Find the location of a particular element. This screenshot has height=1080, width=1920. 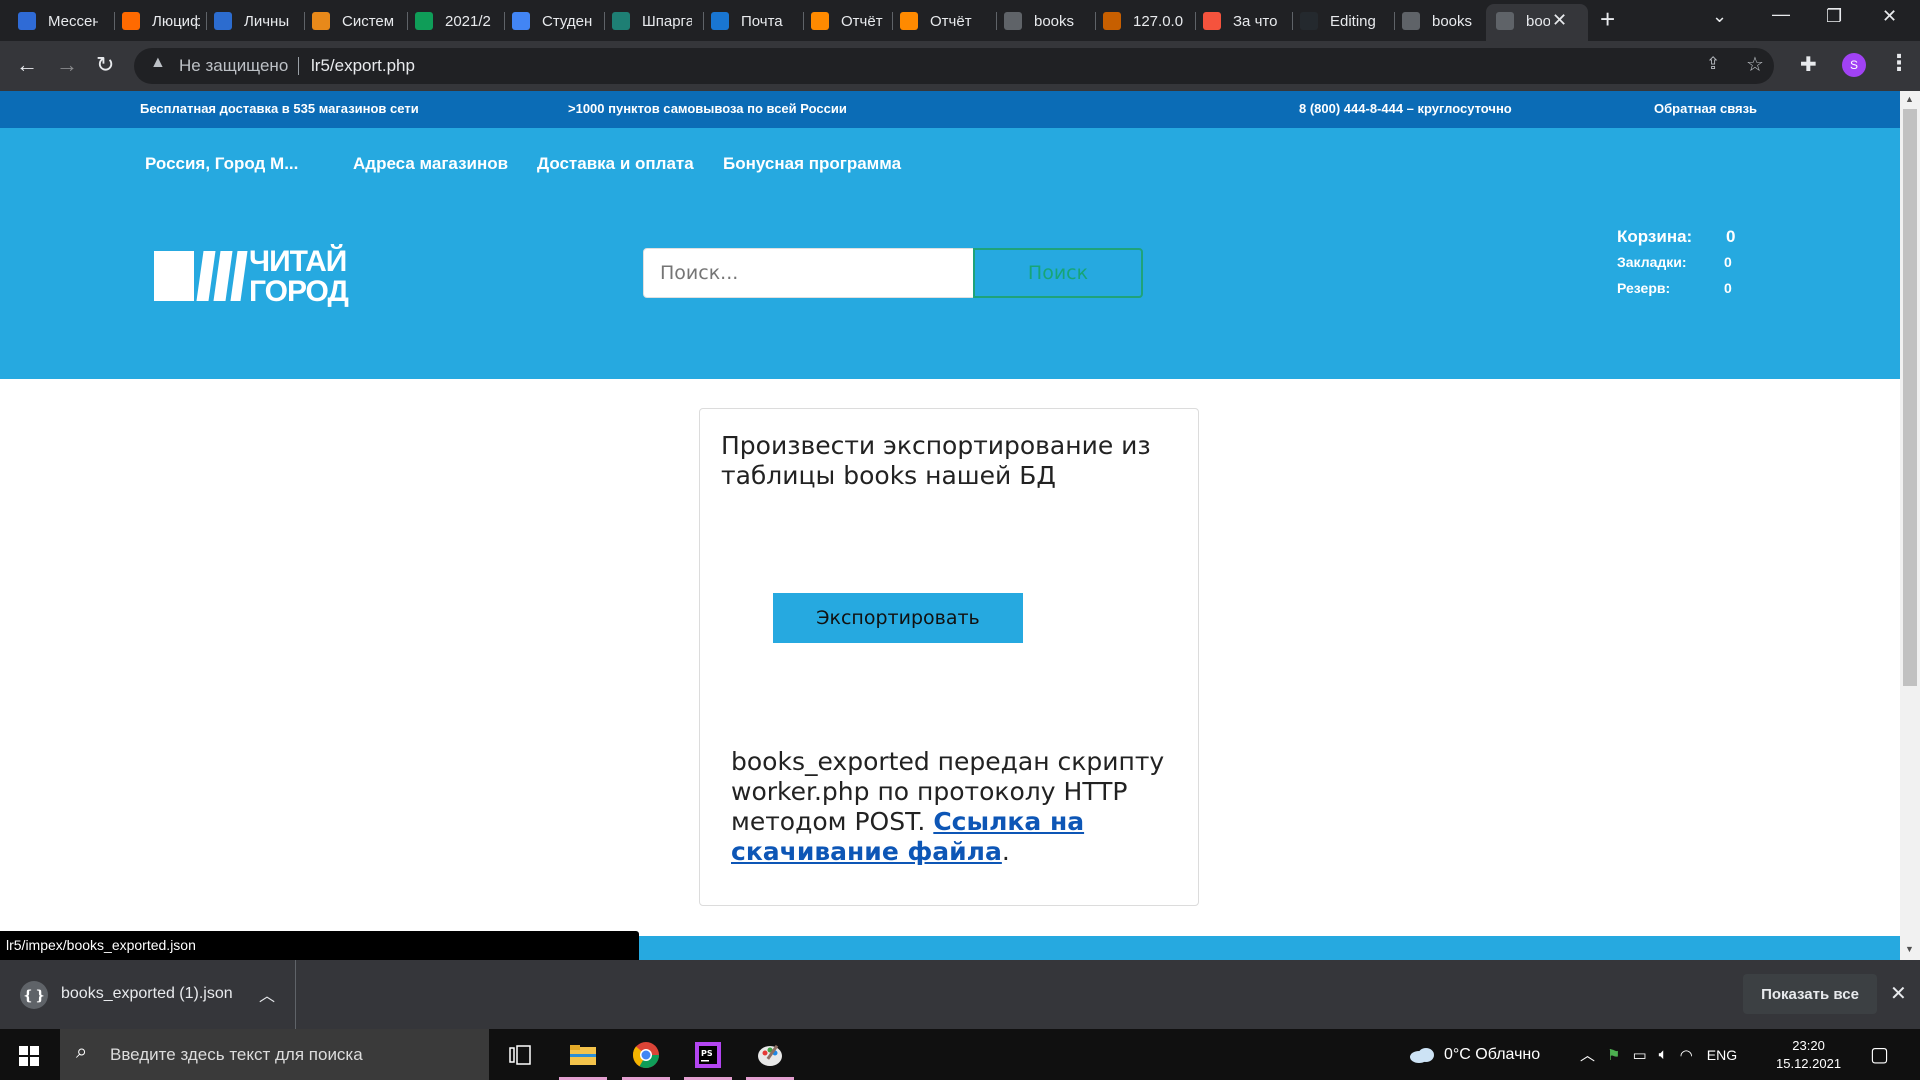

notifications-icon: ▢ is located at coordinates (1879, 1054).